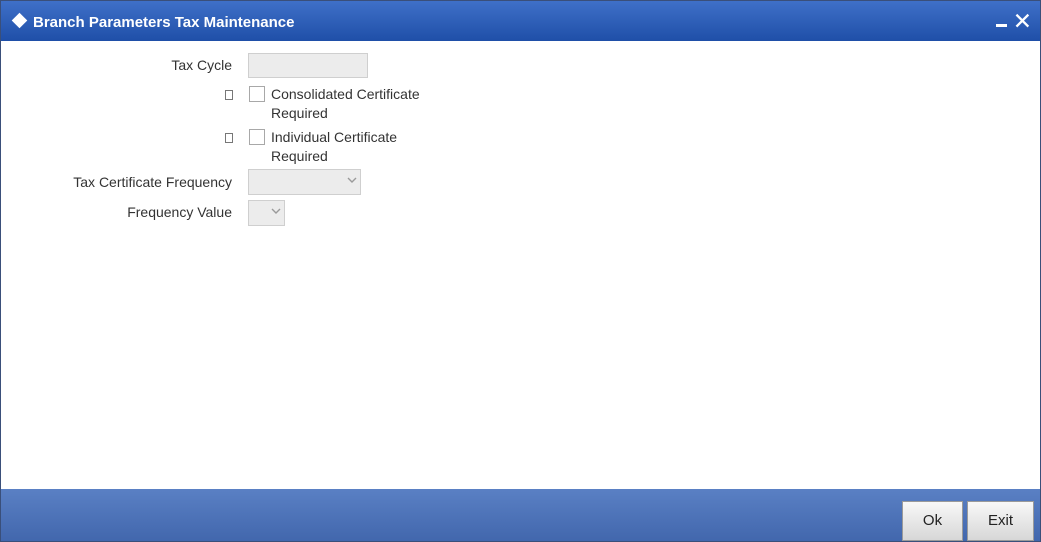 Image resolution: width=1041 pixels, height=542 pixels. What do you see at coordinates (257, 137) in the screenshot?
I see `individual-certificate-checkbox` at bounding box center [257, 137].